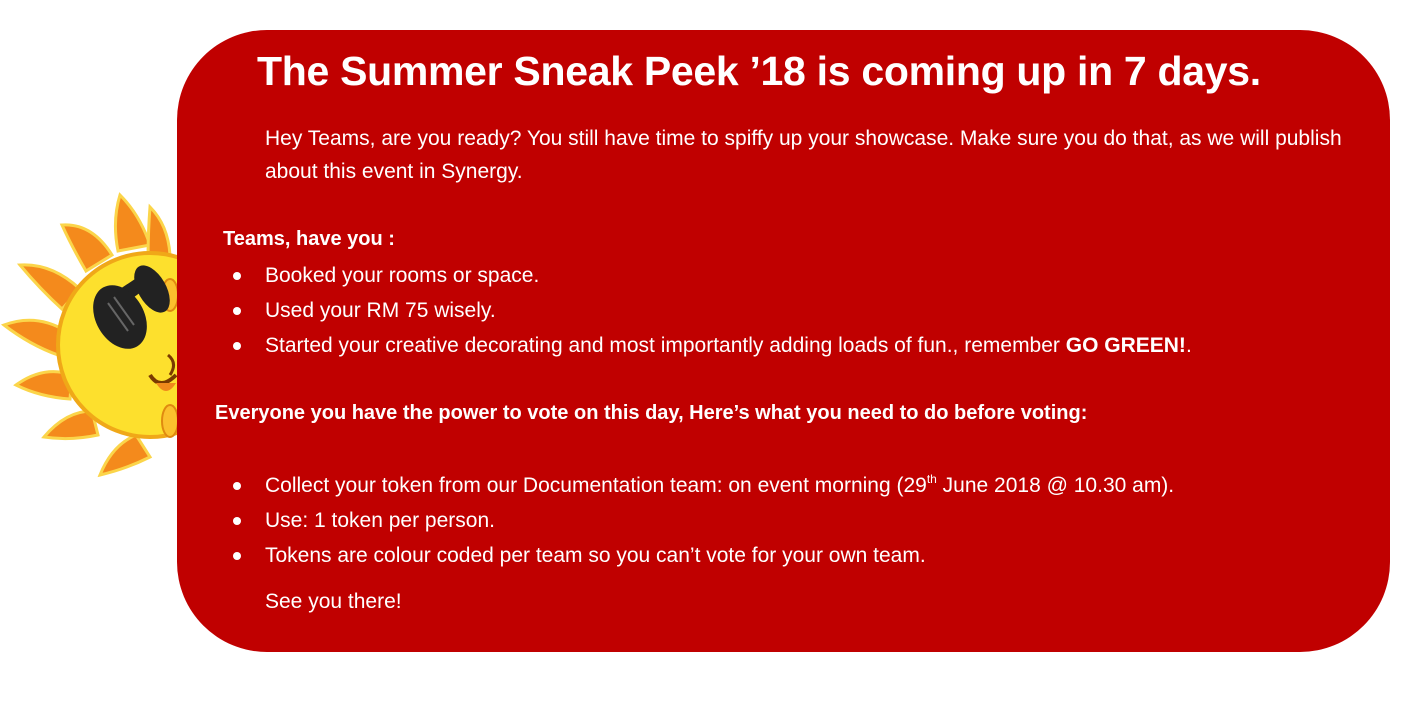 The image size is (1427, 701). What do you see at coordinates (122, 335) in the screenshot?
I see `sun-with-sunglasses-icon` at bounding box center [122, 335].